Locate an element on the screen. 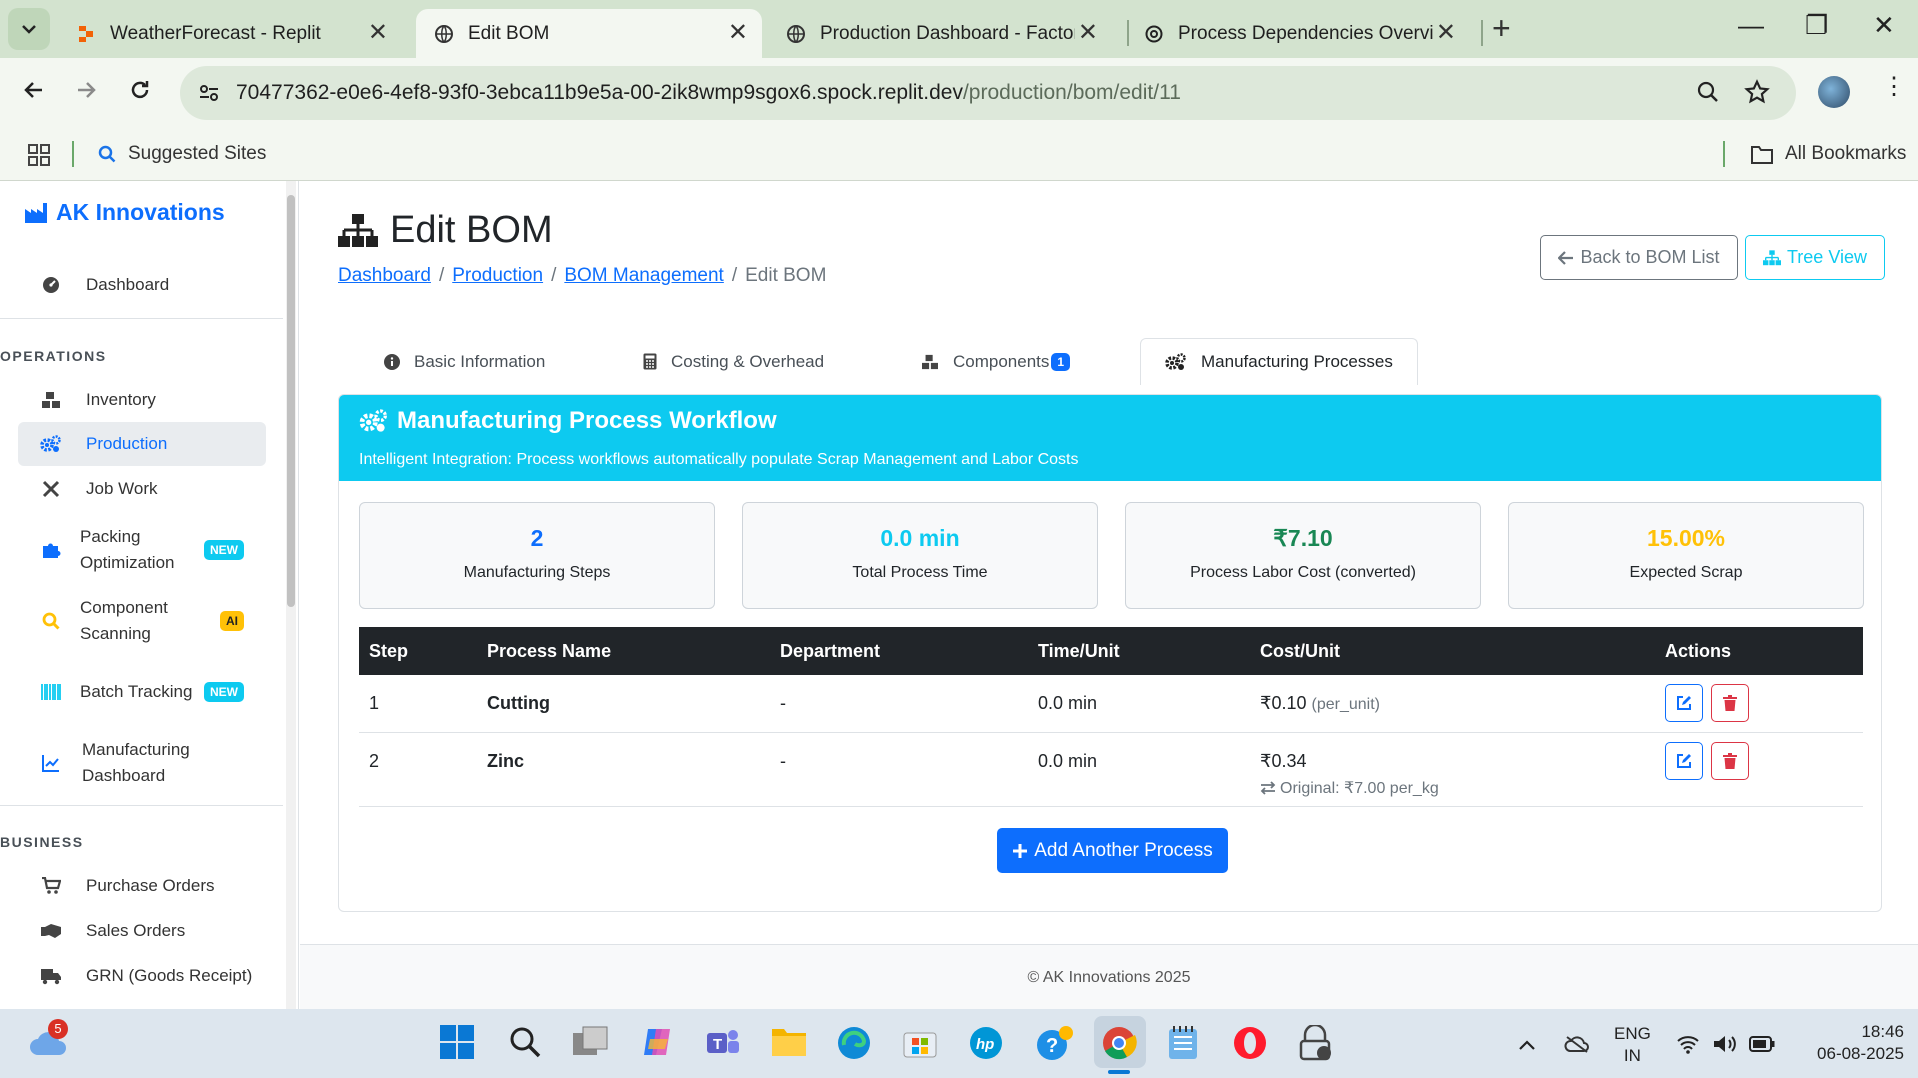 The width and height of the screenshot is (1918, 1078). tab-separator is located at coordinates (1482, 33).